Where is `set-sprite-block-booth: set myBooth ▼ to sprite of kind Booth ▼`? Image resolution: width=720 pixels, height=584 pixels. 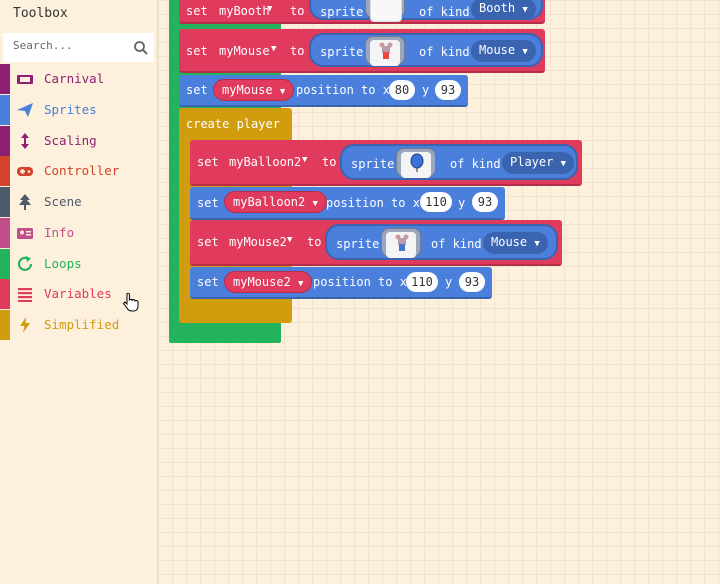 set-sprite-block-booth: set myBooth ▼ to sprite of kind Booth ▼ is located at coordinates (362, 12).